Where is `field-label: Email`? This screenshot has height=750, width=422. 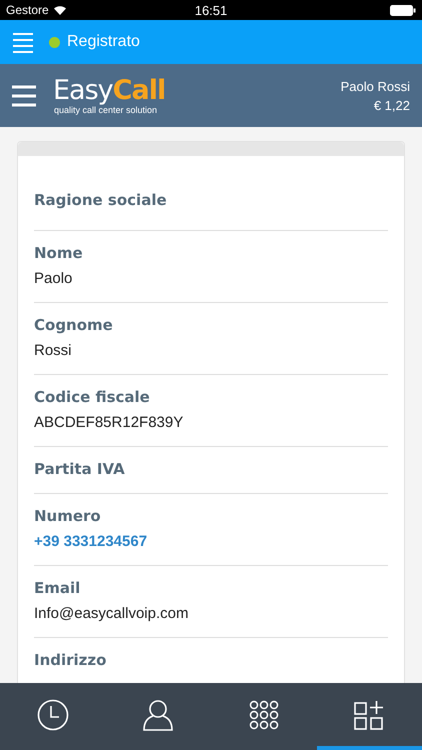
field-label: Email is located at coordinates (58, 588).